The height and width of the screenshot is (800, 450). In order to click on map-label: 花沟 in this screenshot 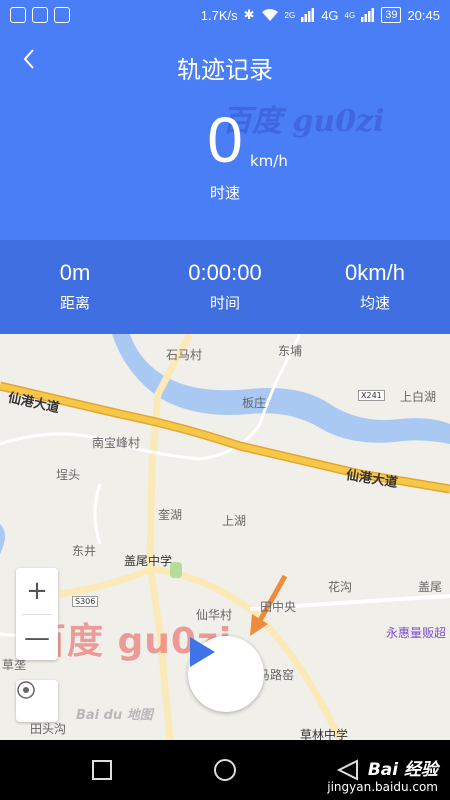, I will do `click(340, 587)`.